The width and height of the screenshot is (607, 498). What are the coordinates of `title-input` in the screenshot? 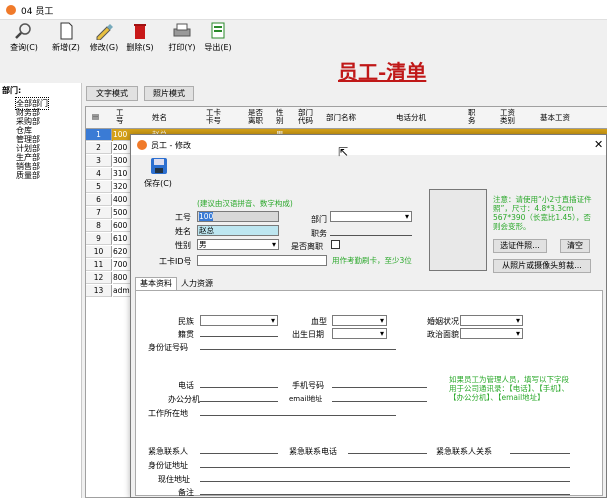 It's located at (371, 231).